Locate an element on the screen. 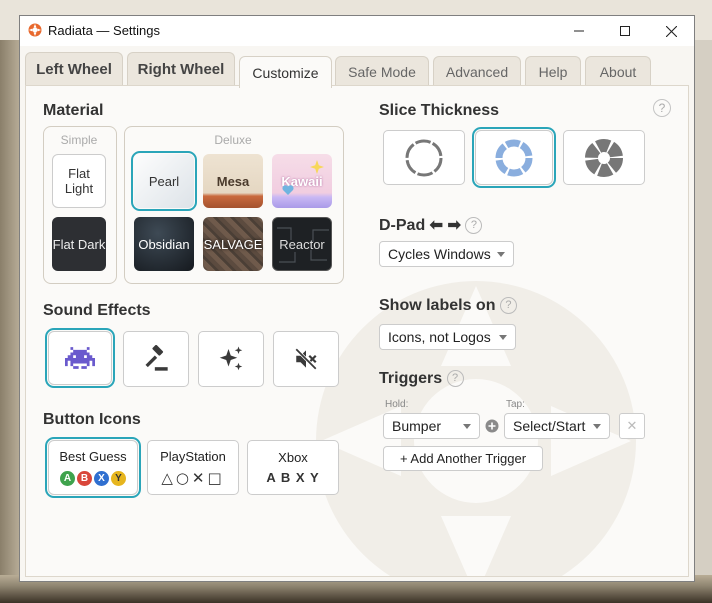 The image size is (712, 603). sound-effects-heading: Sound Effects is located at coordinates (97, 310).